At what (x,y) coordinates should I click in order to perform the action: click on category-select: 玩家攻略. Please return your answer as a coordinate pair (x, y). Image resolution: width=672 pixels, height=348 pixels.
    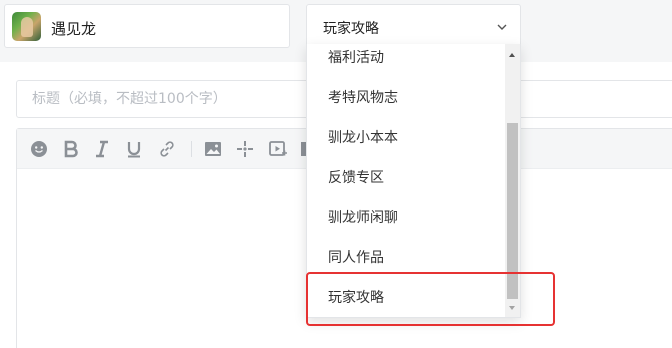
    Looking at the image, I should click on (413, 26).